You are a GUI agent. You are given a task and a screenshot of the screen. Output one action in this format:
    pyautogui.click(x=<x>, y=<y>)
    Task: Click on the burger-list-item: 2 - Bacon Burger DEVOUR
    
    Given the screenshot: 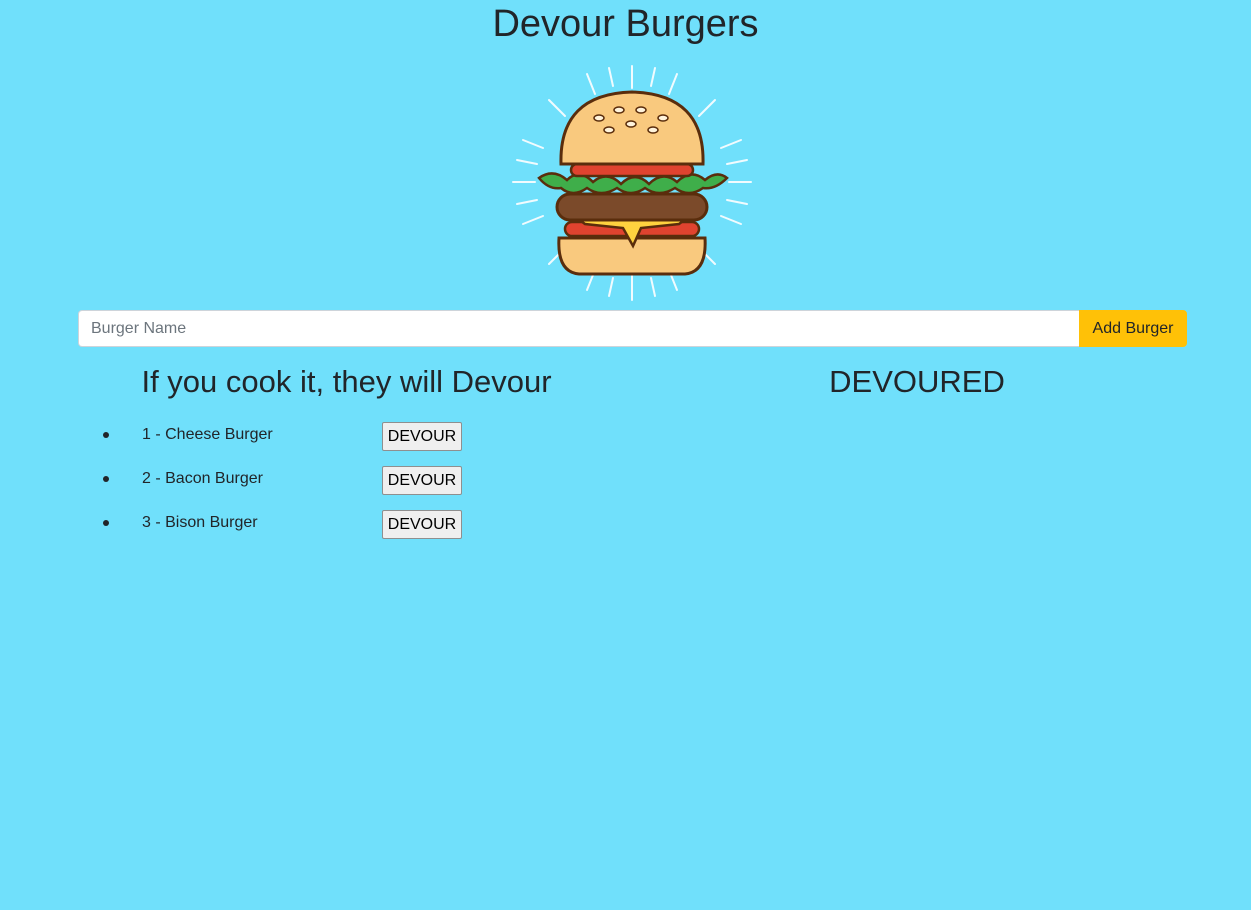 What is the action you would take?
    pyautogui.click(x=348, y=486)
    